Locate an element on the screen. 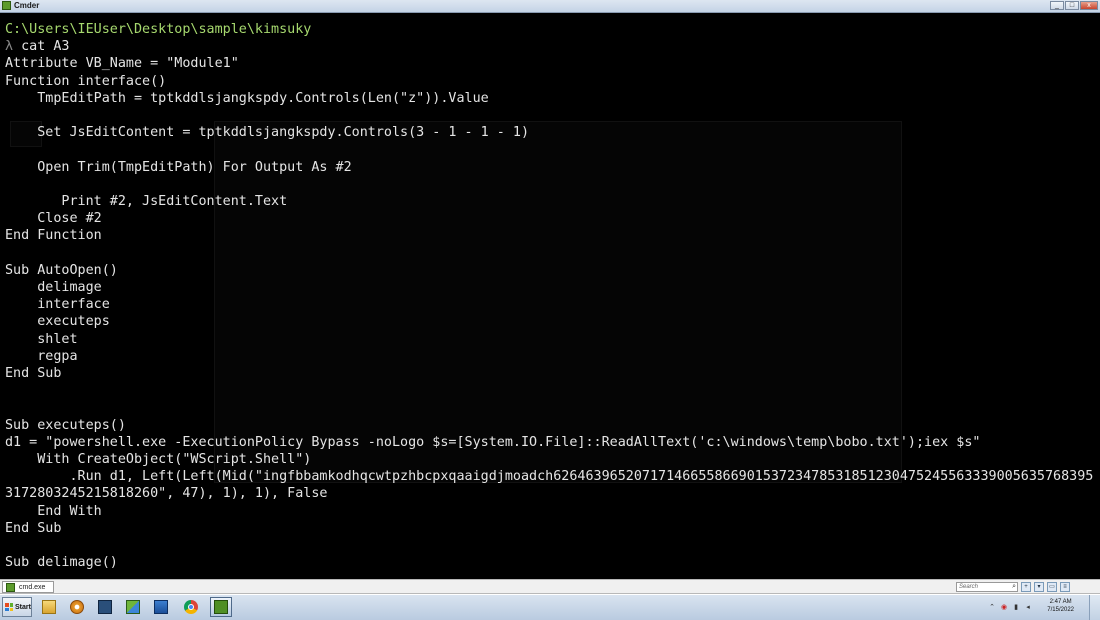 The width and height of the screenshot is (1100, 620). clock-date: 7/15/2022 is located at coordinates (1060, 610).